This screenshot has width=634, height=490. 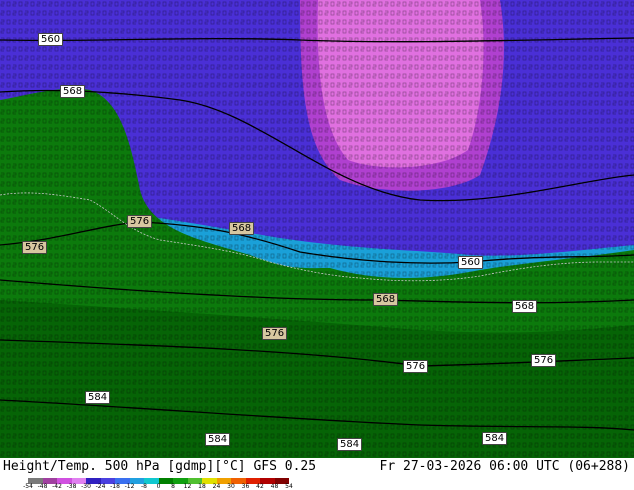 I want to click on legend-tick-label: -48, so click(x=42, y=486).